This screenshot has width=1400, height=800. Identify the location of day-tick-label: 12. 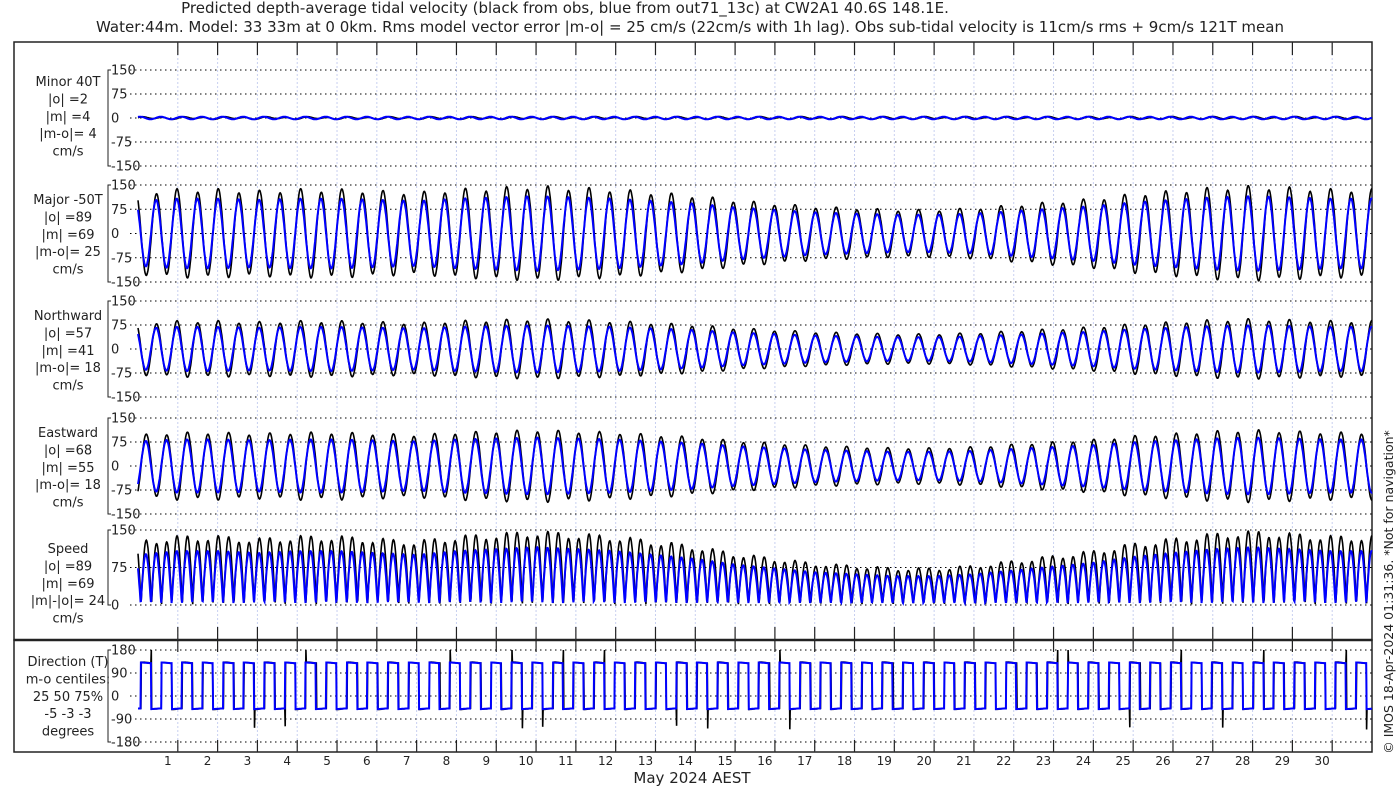
(605, 761).